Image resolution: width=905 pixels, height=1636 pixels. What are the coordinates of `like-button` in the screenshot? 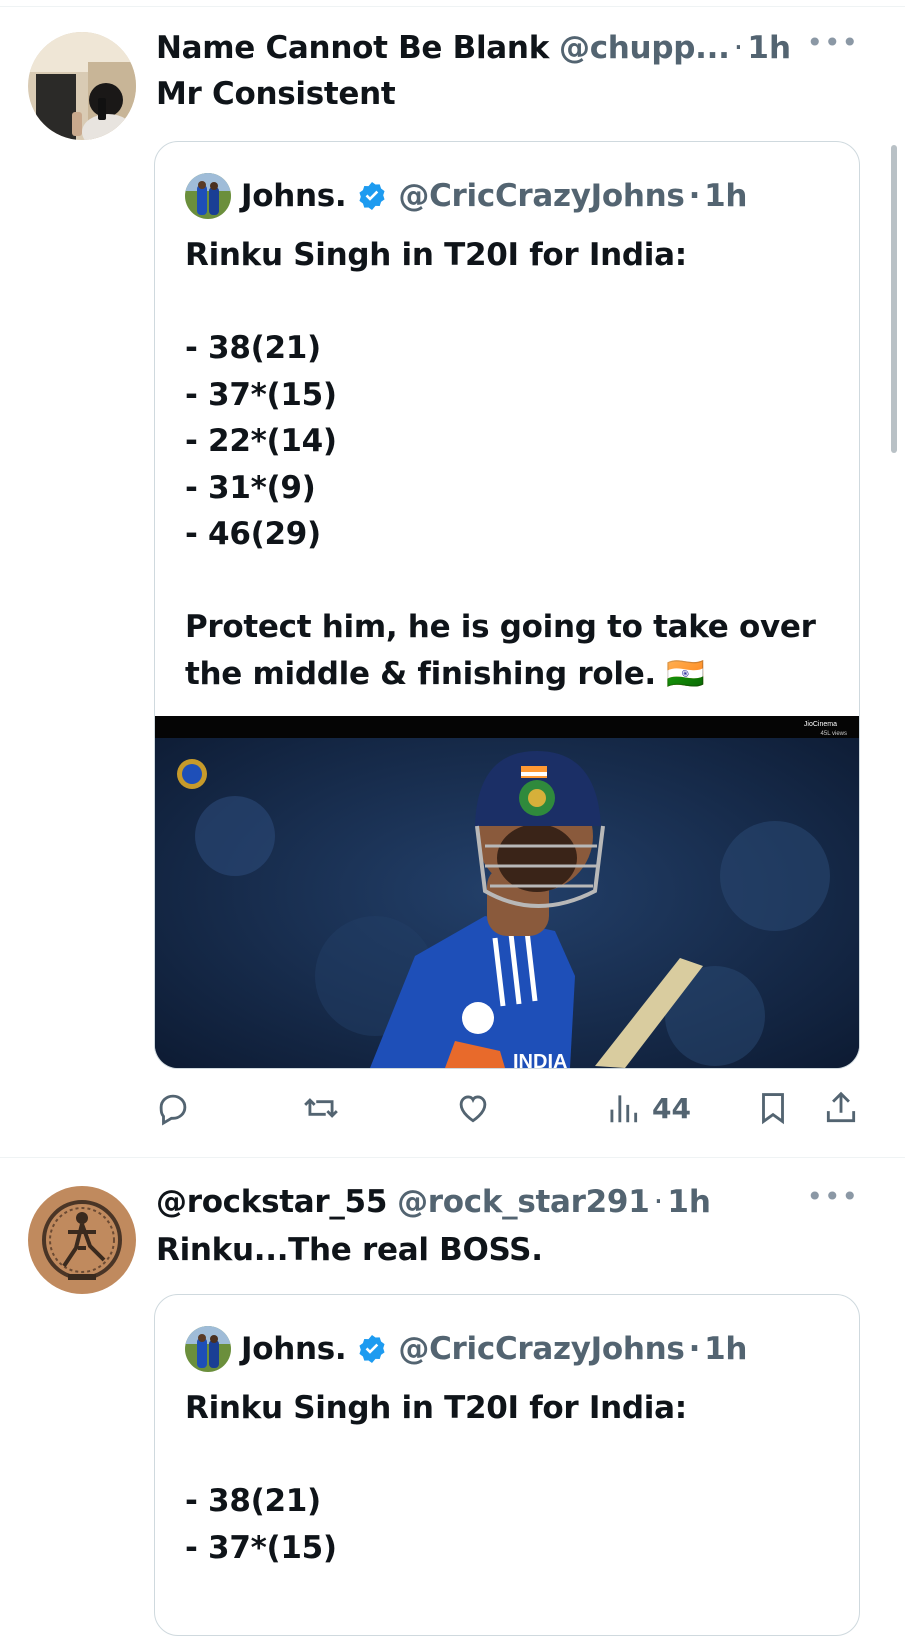 It's located at (473, 1108).